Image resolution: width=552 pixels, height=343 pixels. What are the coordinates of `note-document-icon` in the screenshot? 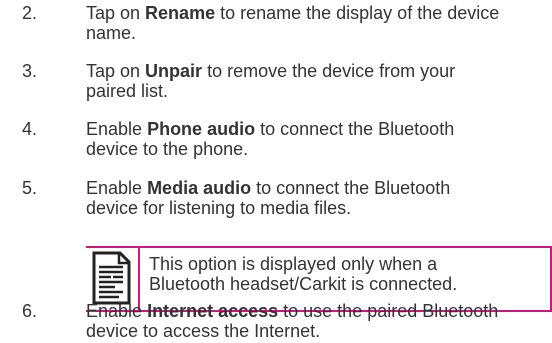 It's located at (111, 278).